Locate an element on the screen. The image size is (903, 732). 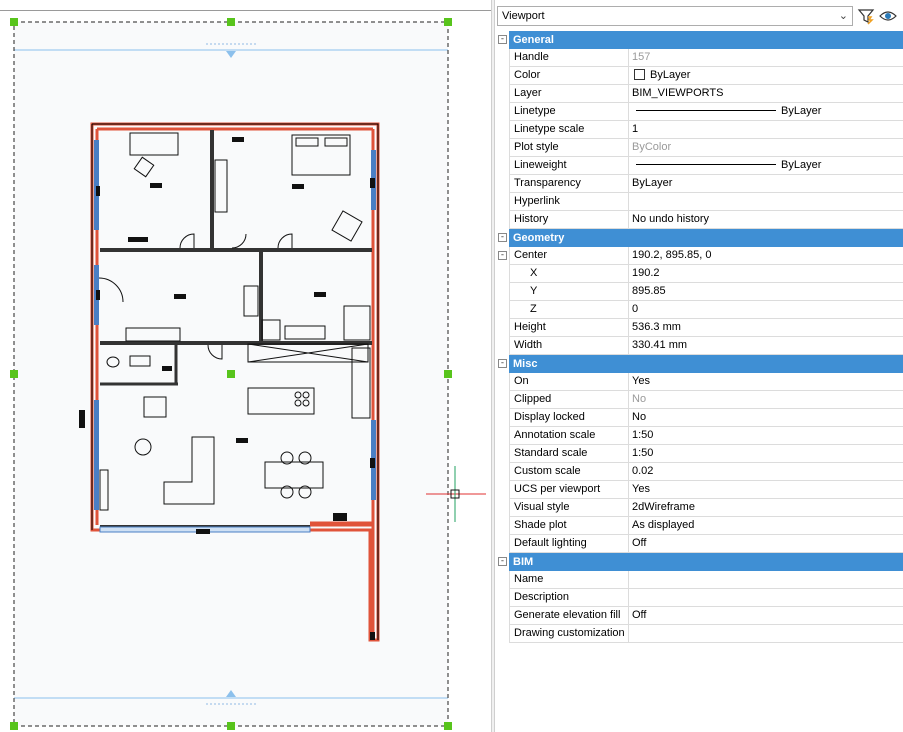
prop-ucs-per-viewport: UCS per viewport Yes is located at coordinates (699, 490).